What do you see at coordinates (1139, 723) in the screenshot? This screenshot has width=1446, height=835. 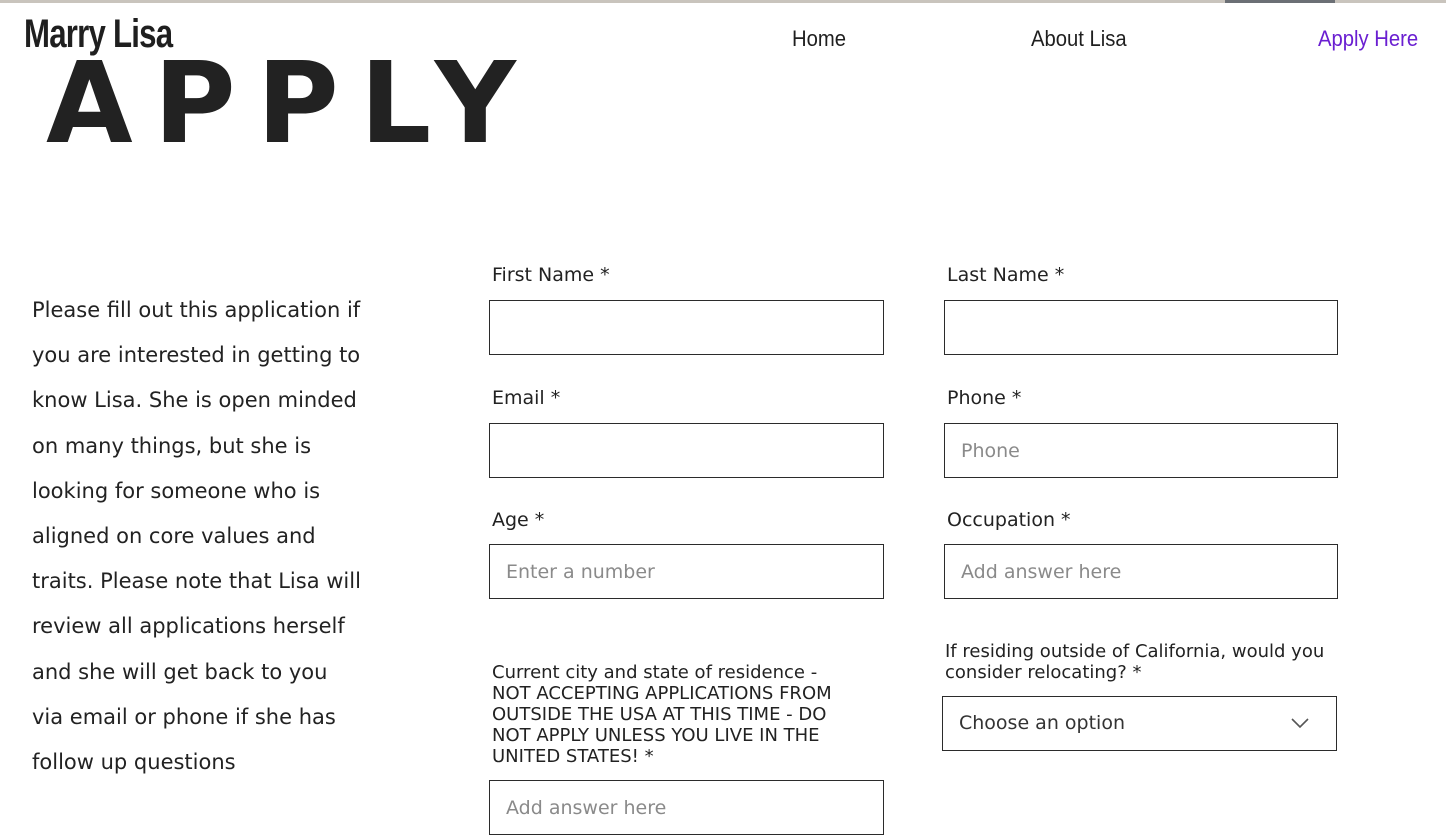 I see `relocate-dropdown: Choose an option` at bounding box center [1139, 723].